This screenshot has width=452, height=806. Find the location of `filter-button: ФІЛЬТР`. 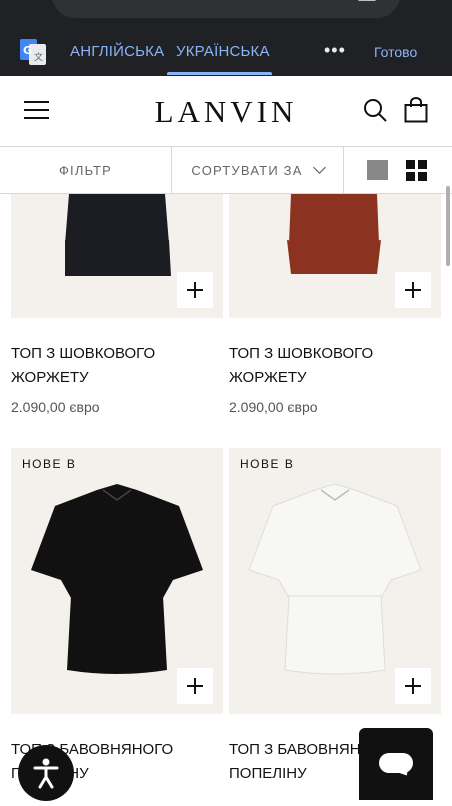

filter-button: ФІЛЬТР is located at coordinates (86, 170).